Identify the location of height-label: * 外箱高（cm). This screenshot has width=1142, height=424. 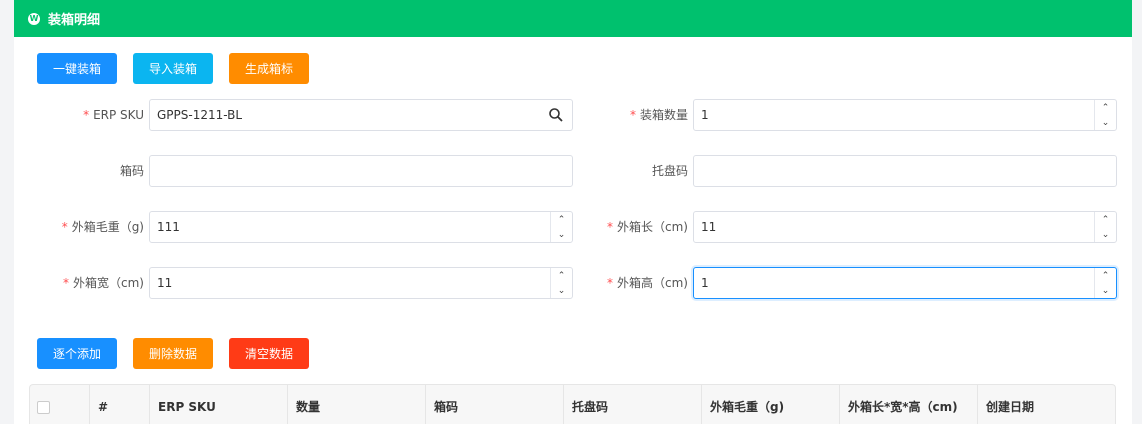
(647, 283).